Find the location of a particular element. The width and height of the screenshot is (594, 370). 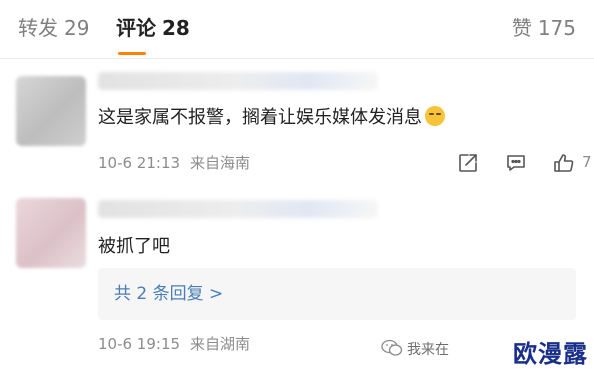

comment-meta: 10-6 19:15 来自湖南 is located at coordinates (174, 344).